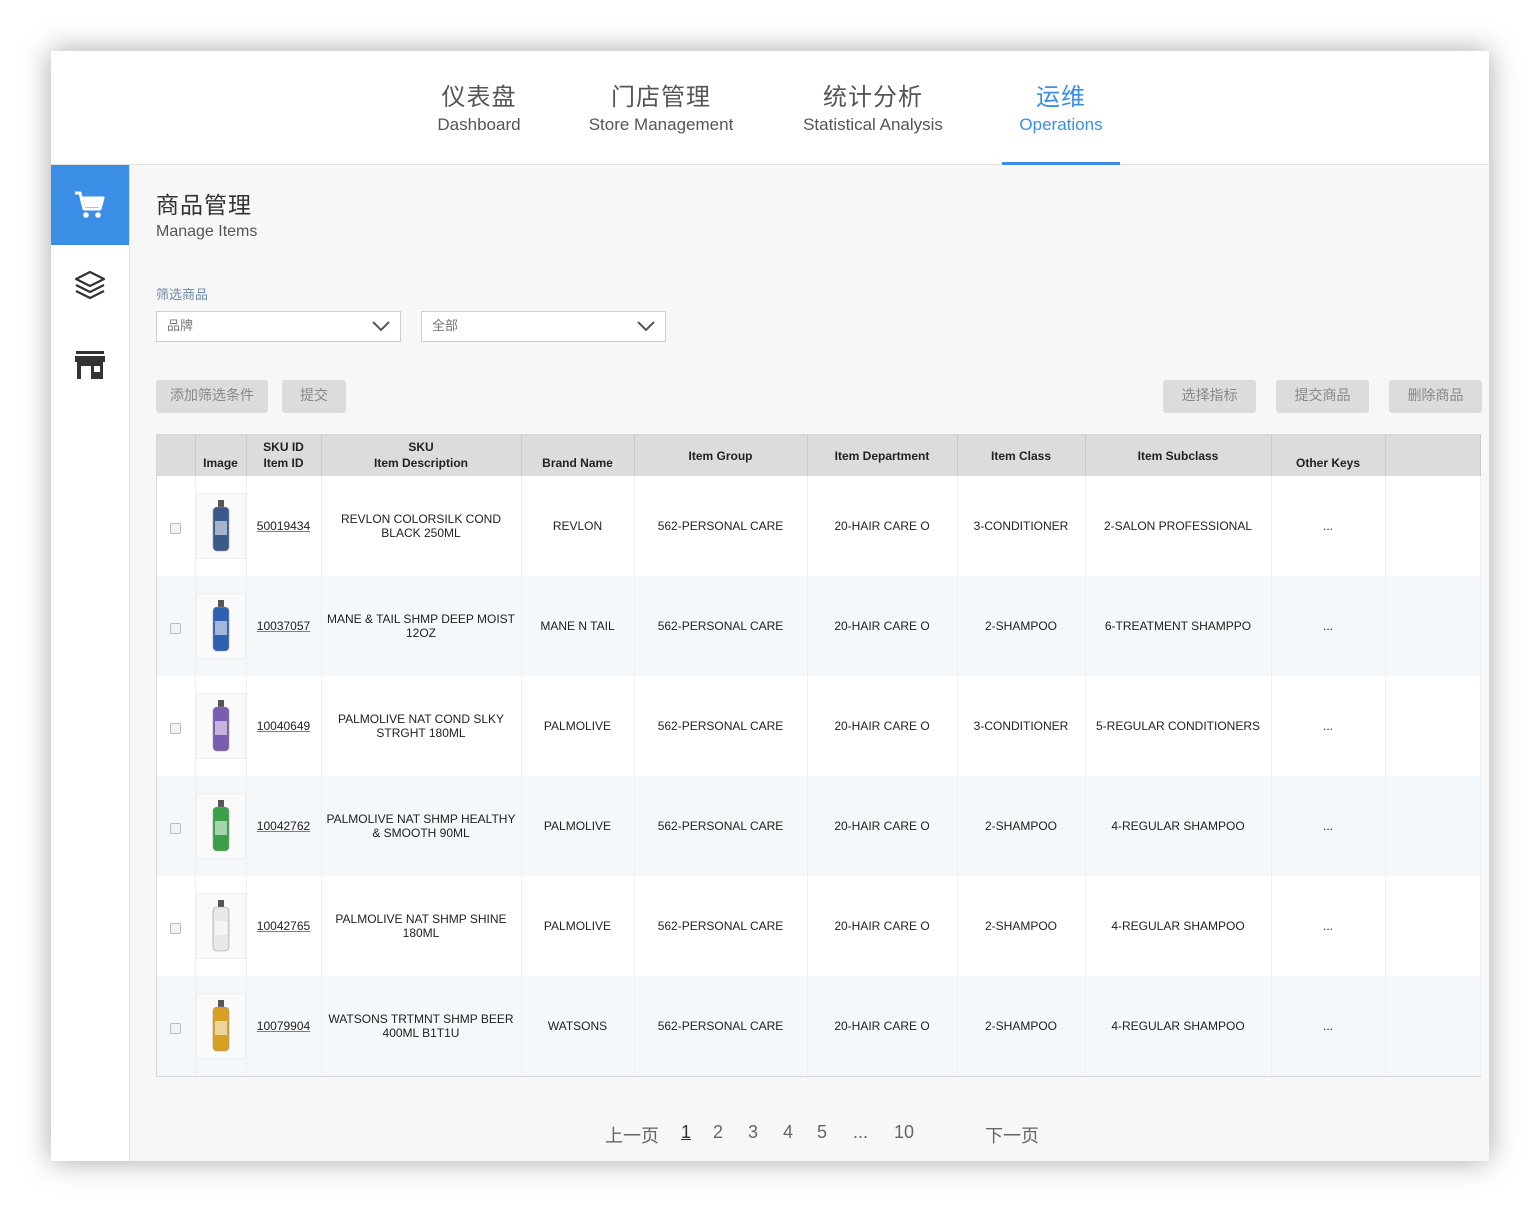 Image resolution: width=1540 pixels, height=1212 pixels. I want to click on row-sku-cell: 10042762, so click(284, 826).